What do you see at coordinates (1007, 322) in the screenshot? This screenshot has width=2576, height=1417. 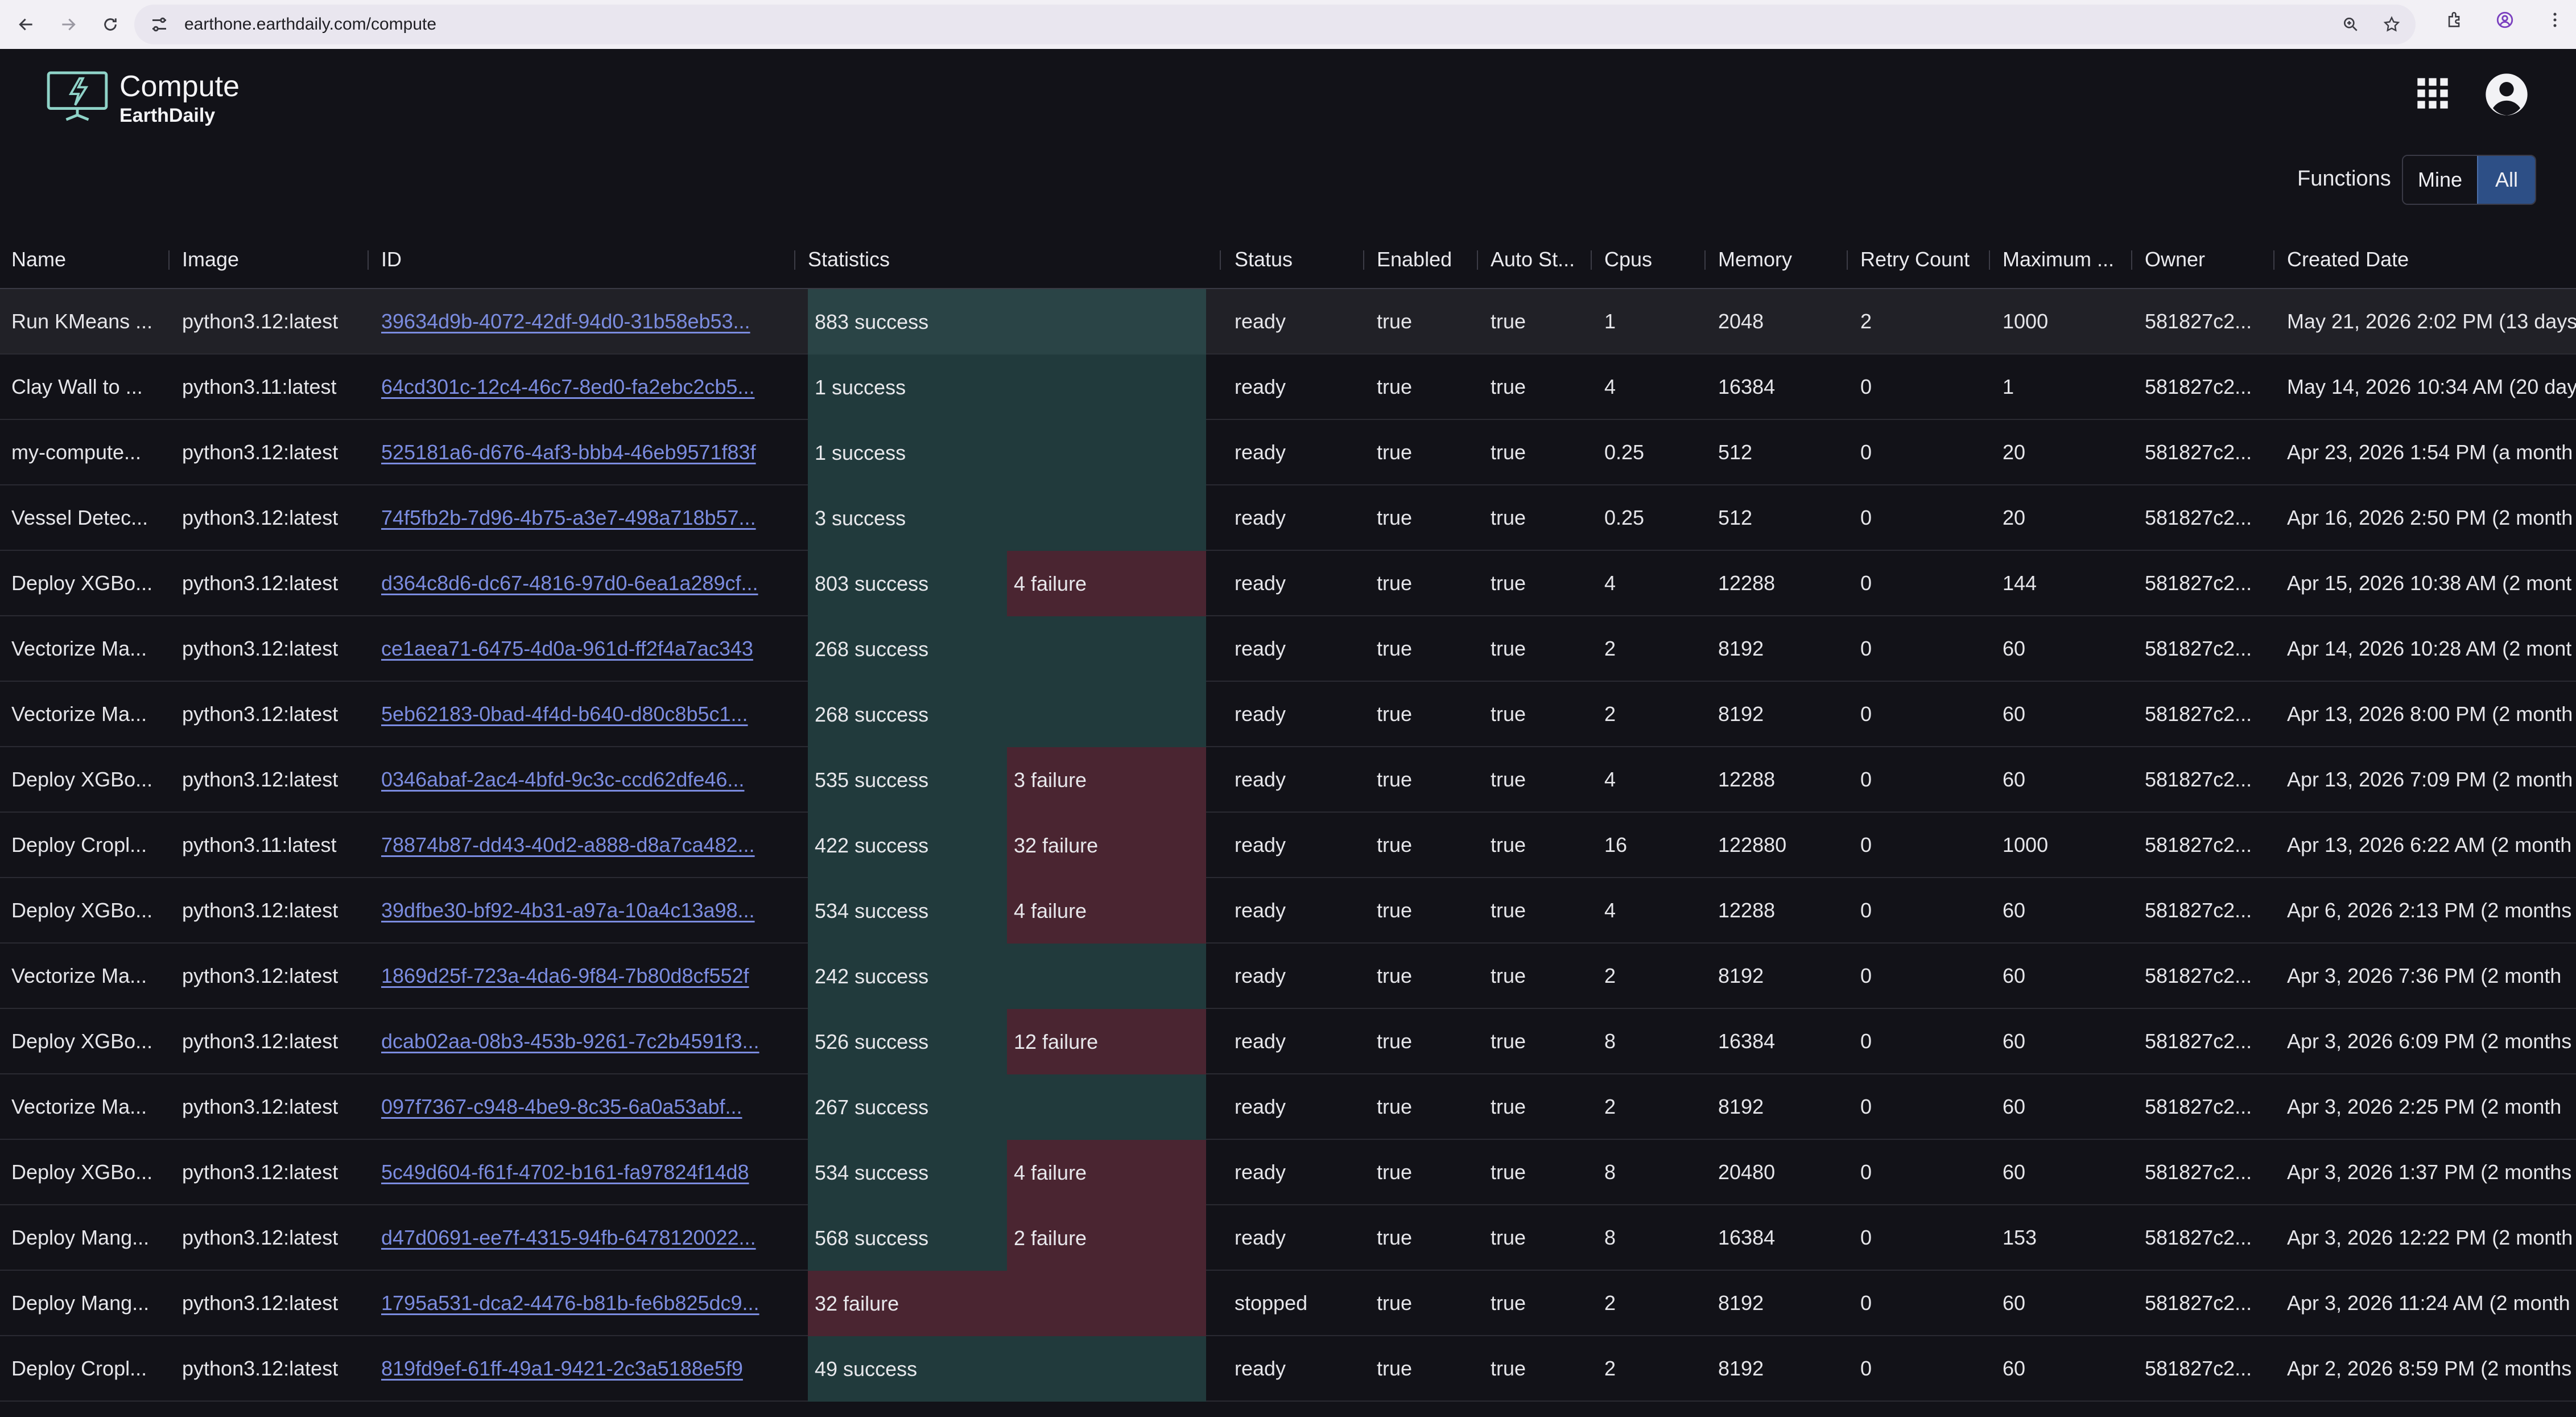 I see `statistics-bar: 883 success` at bounding box center [1007, 322].